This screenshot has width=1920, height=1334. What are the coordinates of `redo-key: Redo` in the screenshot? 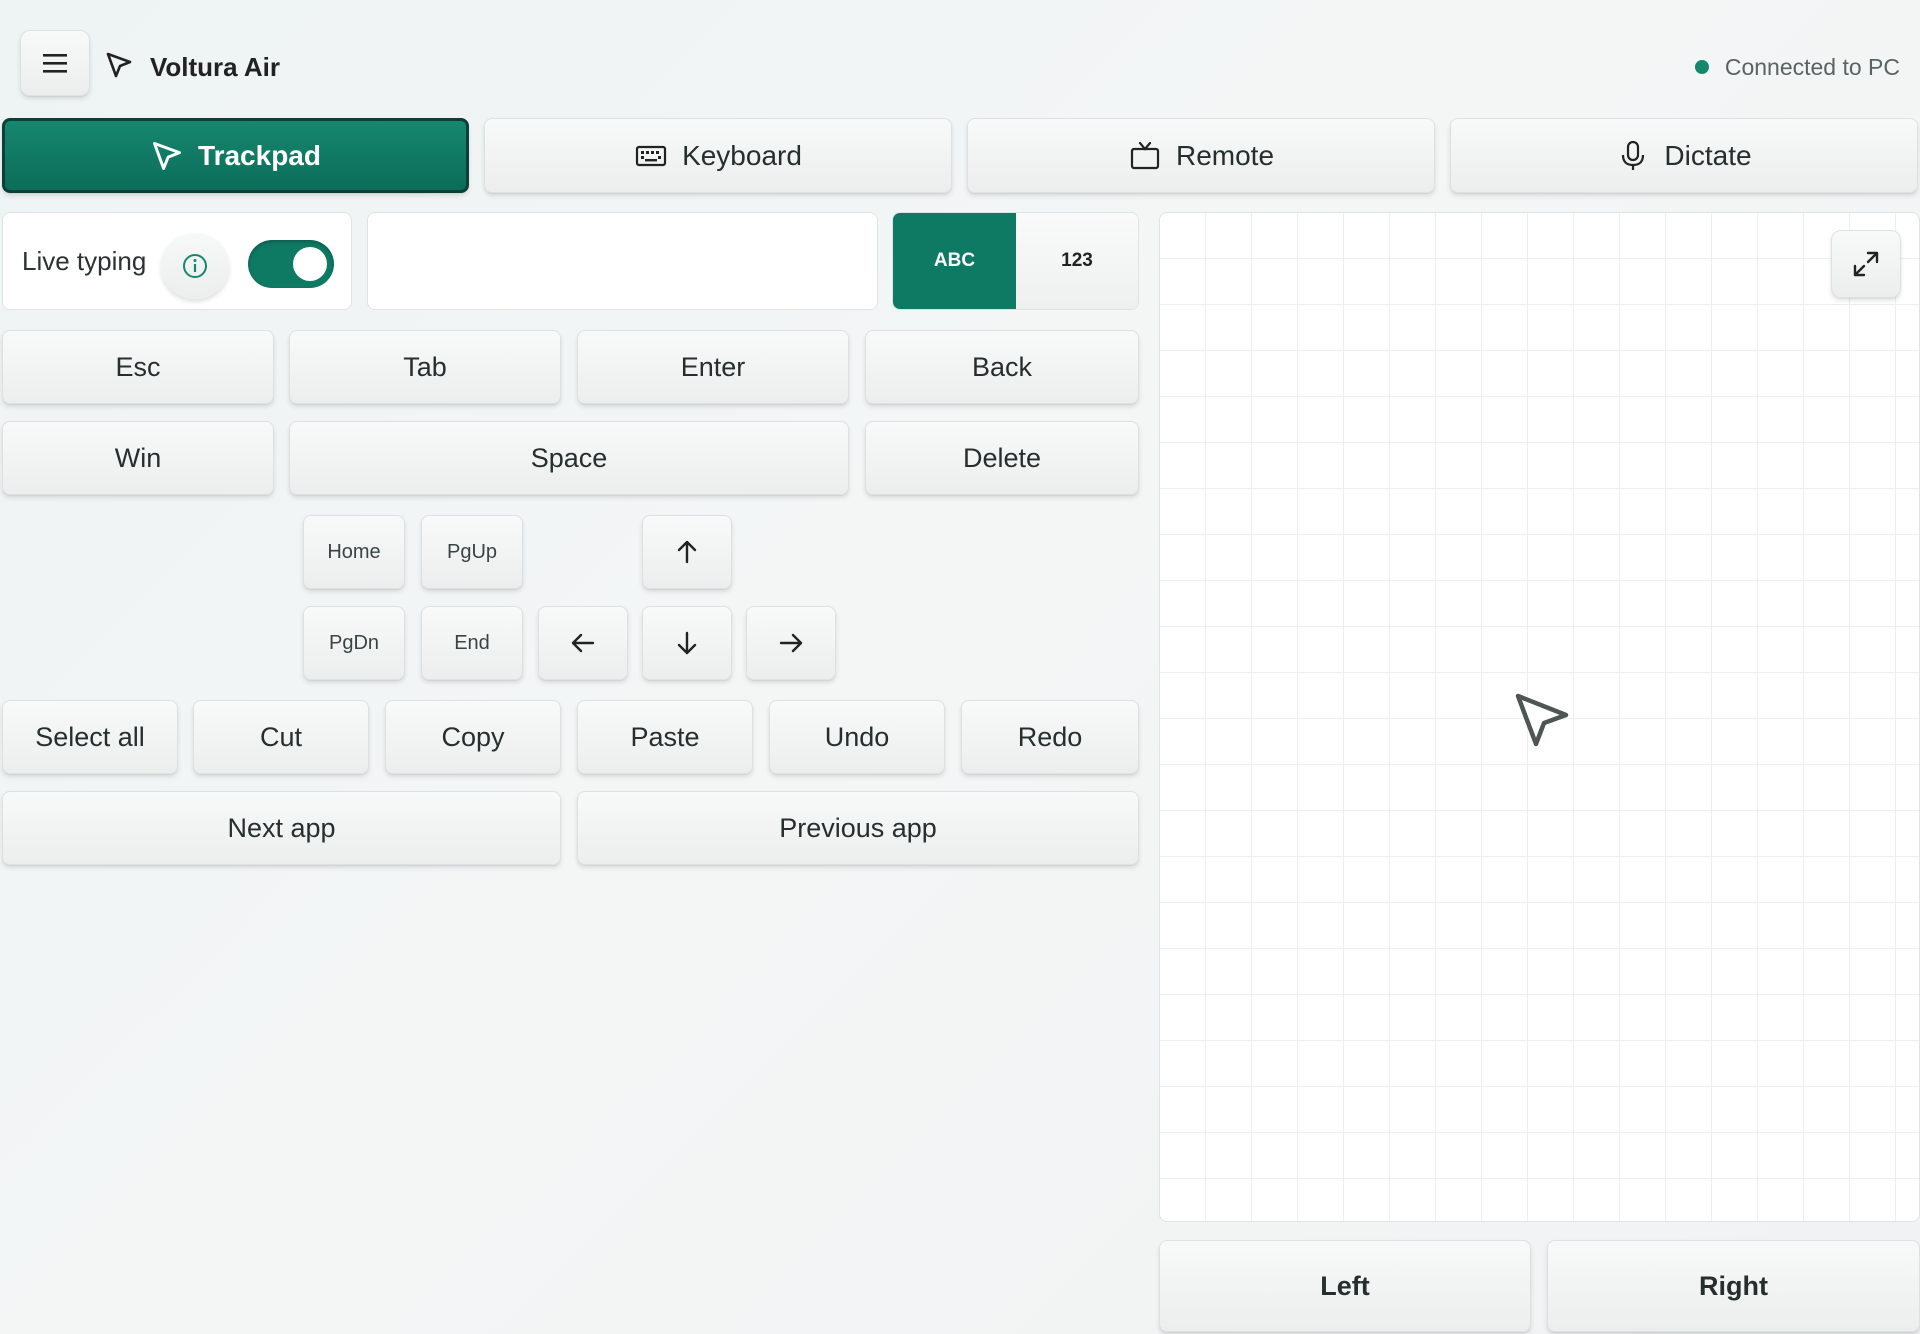 It's located at (1050, 737).